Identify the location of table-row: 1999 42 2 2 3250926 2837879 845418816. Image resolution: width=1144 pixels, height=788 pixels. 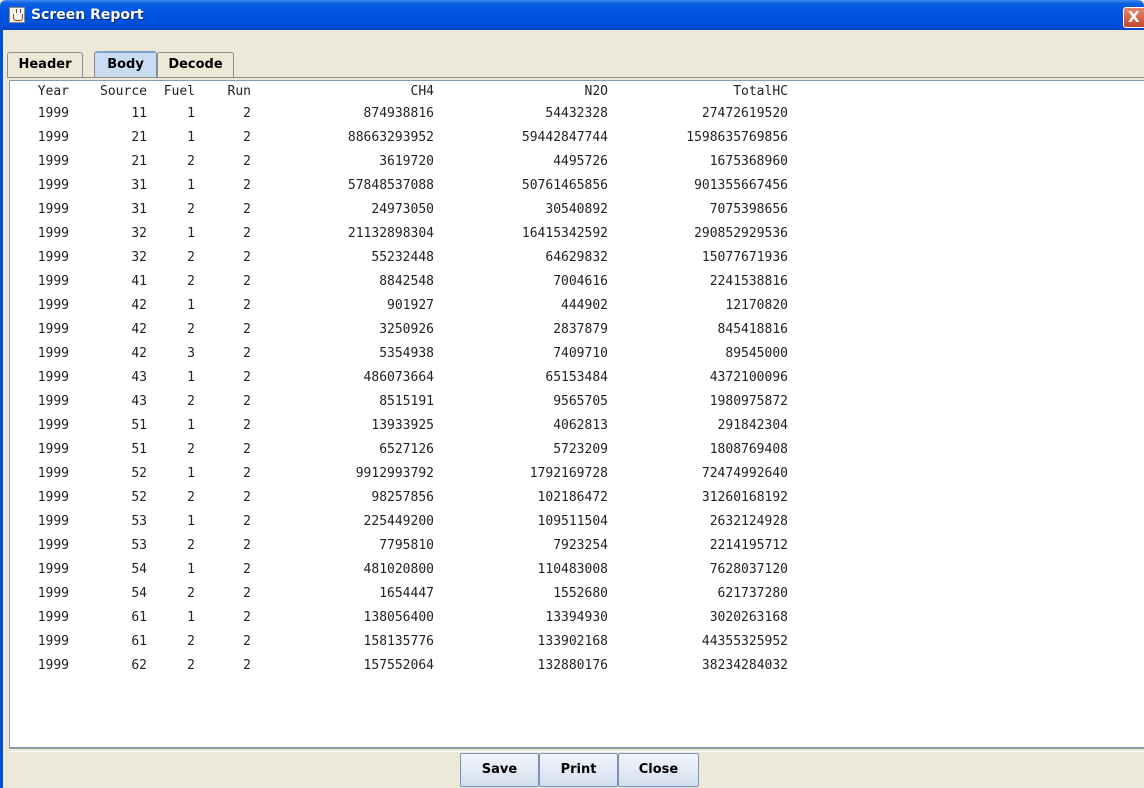
(403, 330).